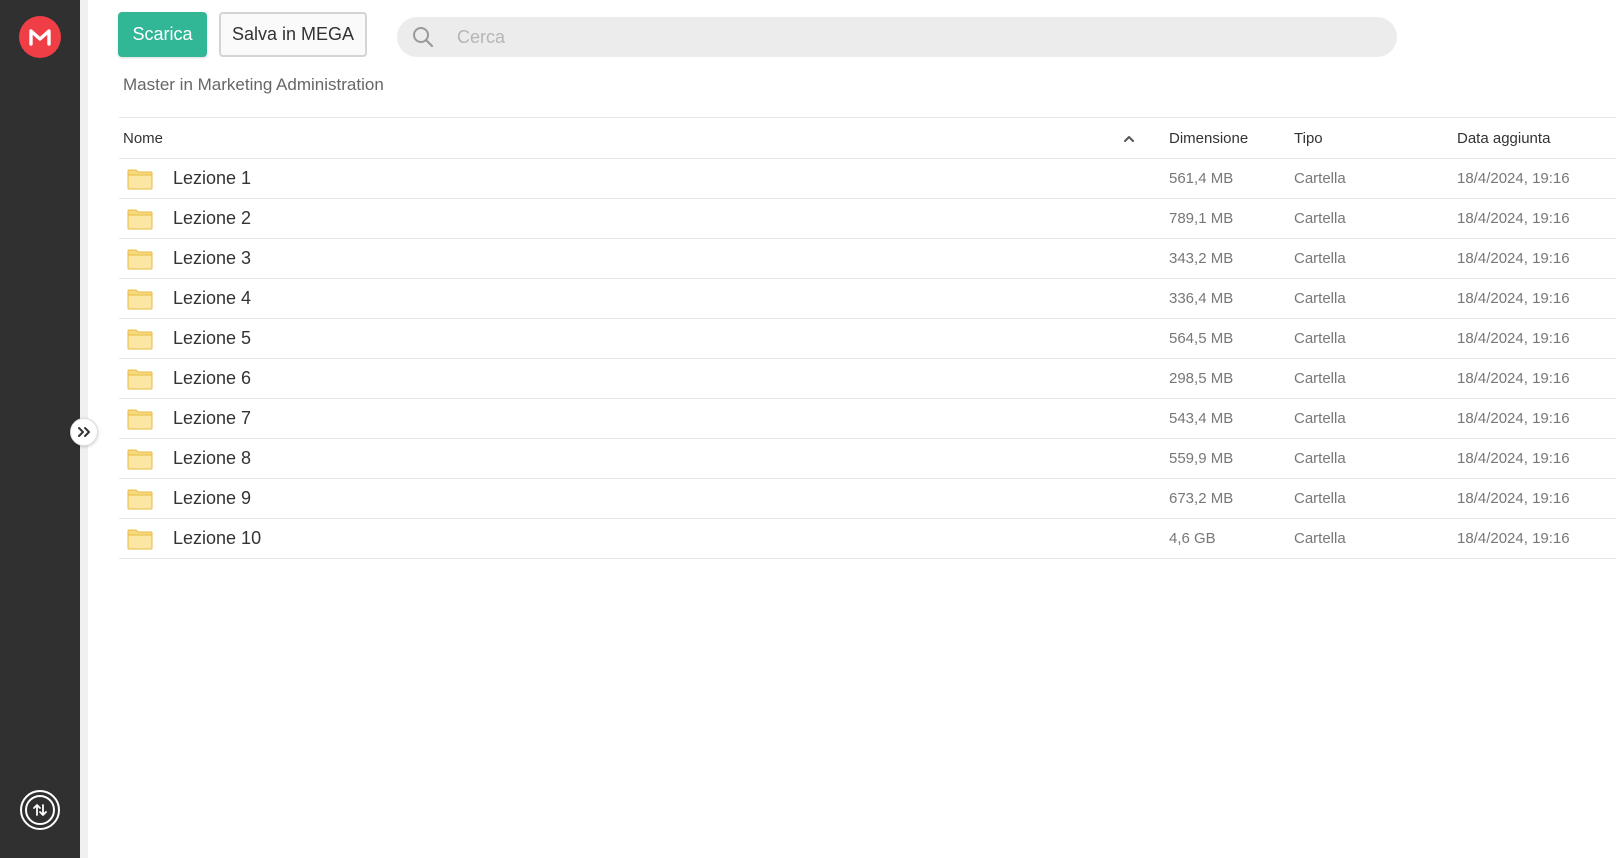 Image resolution: width=1616 pixels, height=858 pixels. I want to click on column-header-size: Dimensione, so click(1231, 138).